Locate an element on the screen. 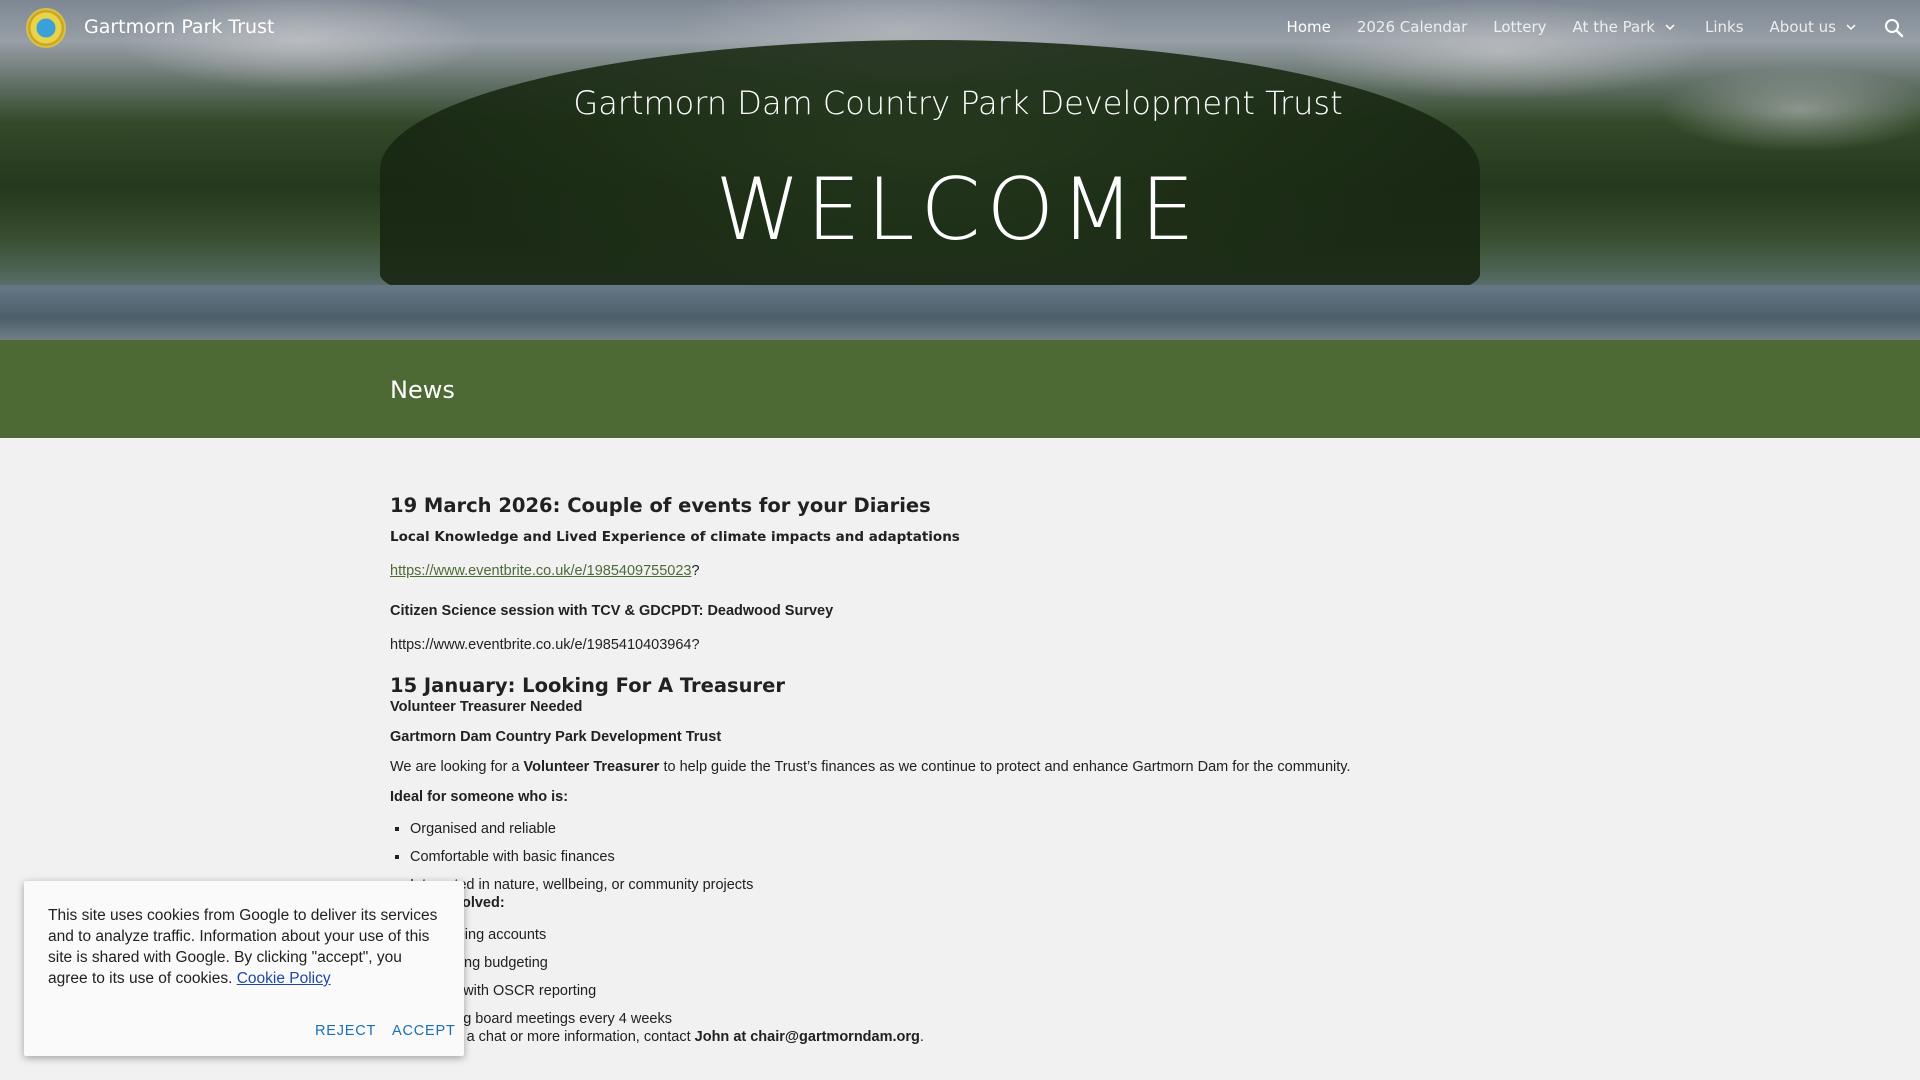 The width and height of the screenshot is (1920, 1080). cookie-policy-link: Cookie Policy is located at coordinates (284, 978).